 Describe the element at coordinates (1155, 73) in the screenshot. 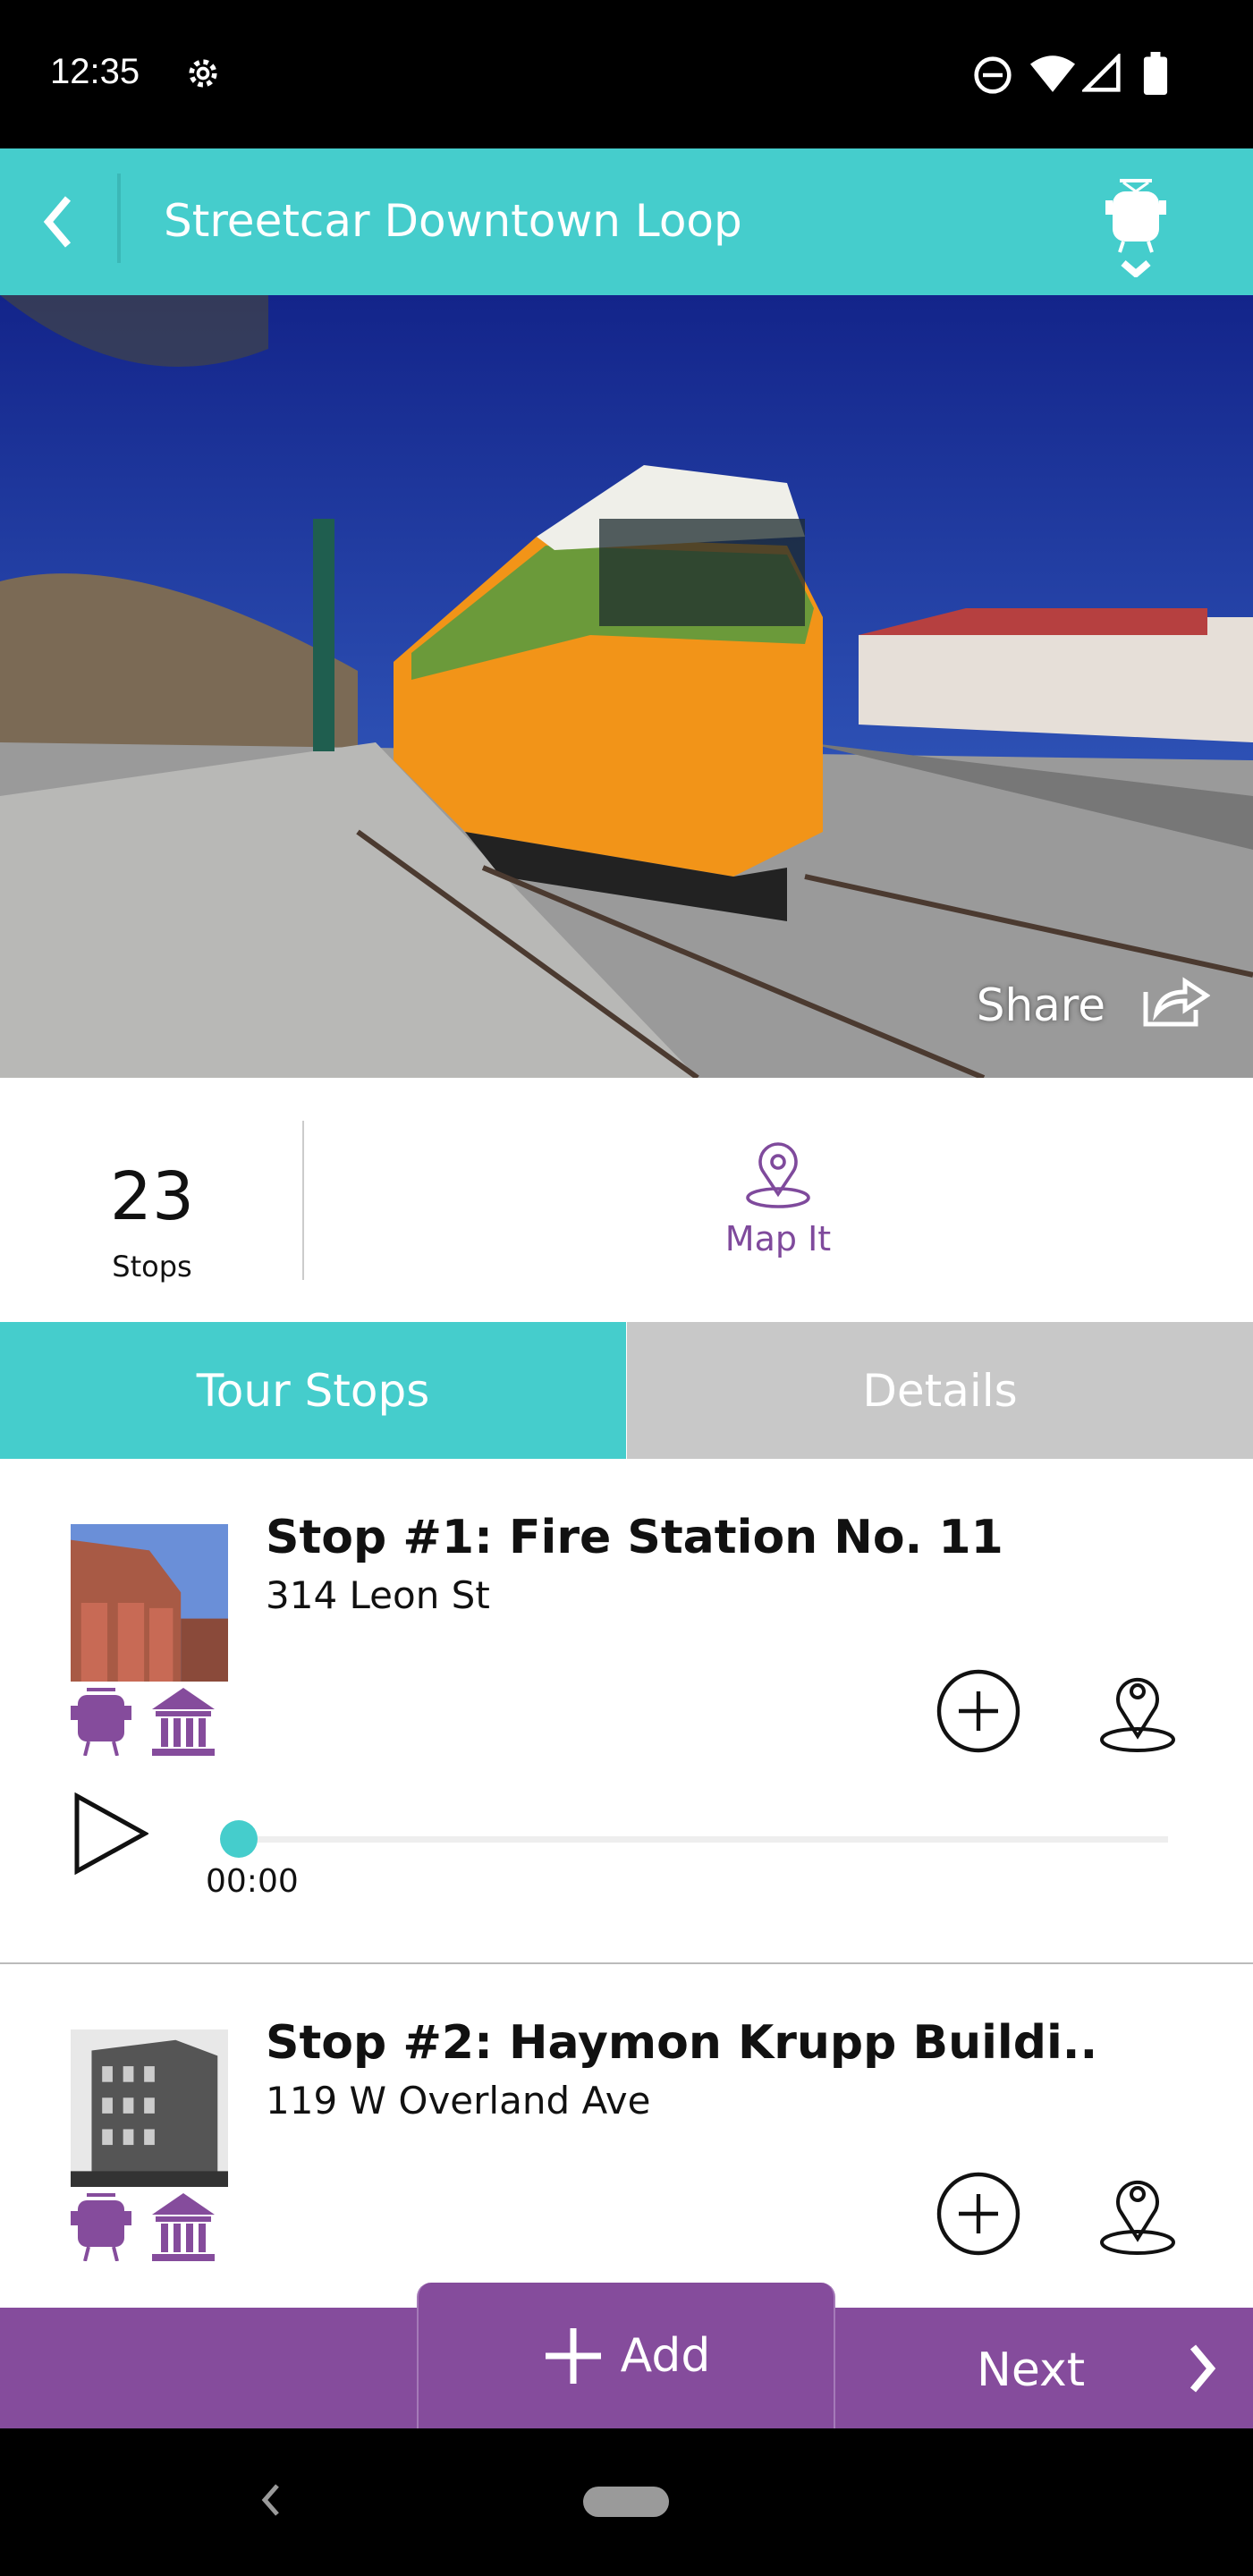

I see `battery-icon` at that location.